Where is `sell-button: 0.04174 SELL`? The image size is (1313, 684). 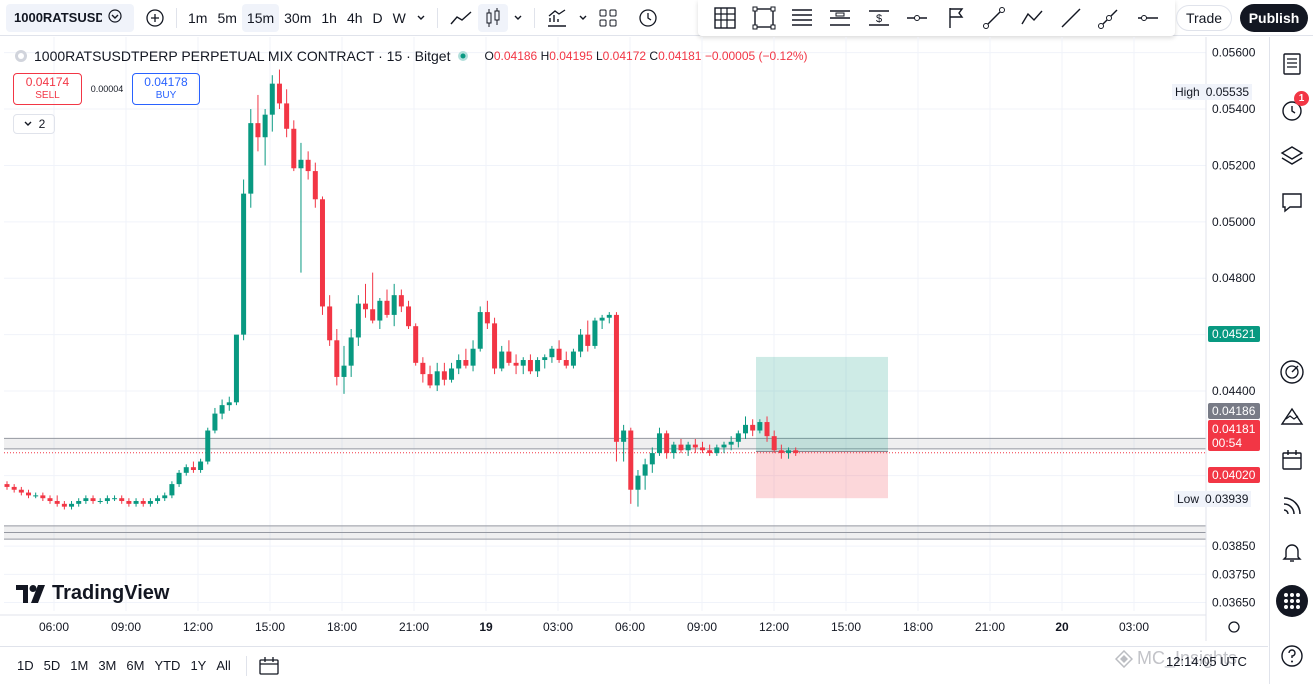 sell-button: 0.04174 SELL is located at coordinates (47, 89).